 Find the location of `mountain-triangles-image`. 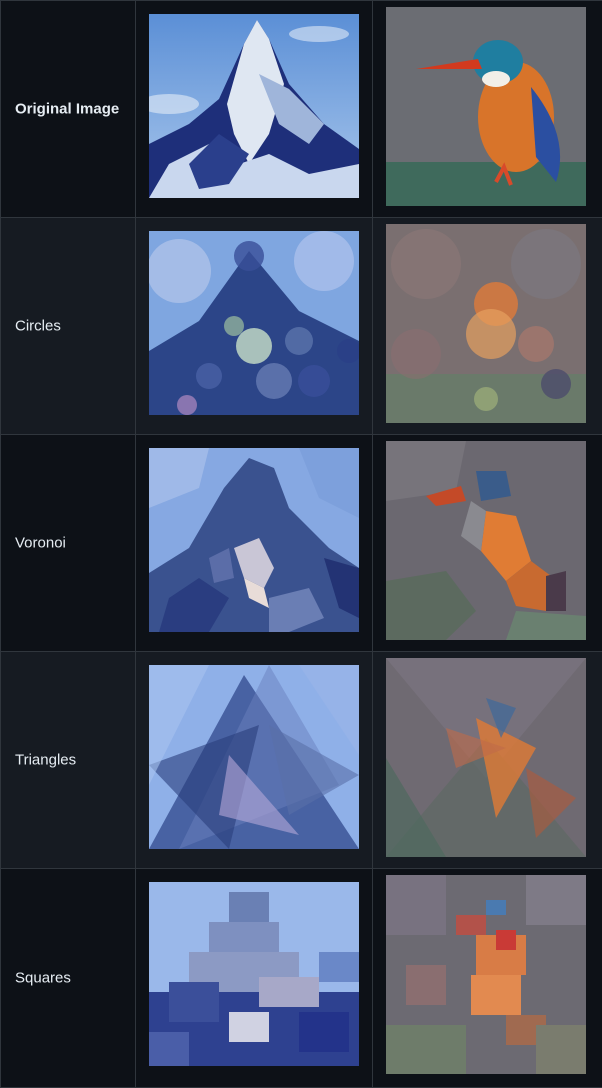

mountain-triangles-image is located at coordinates (254, 757).